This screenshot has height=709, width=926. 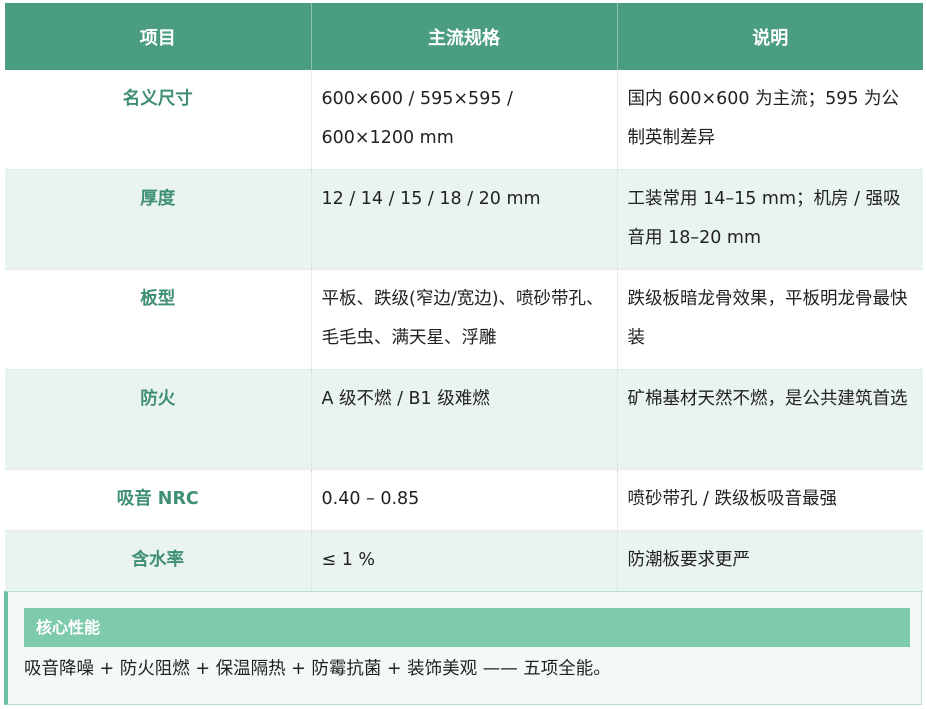 What do you see at coordinates (158, 36) in the screenshot?
I see `header-item: 项目` at bounding box center [158, 36].